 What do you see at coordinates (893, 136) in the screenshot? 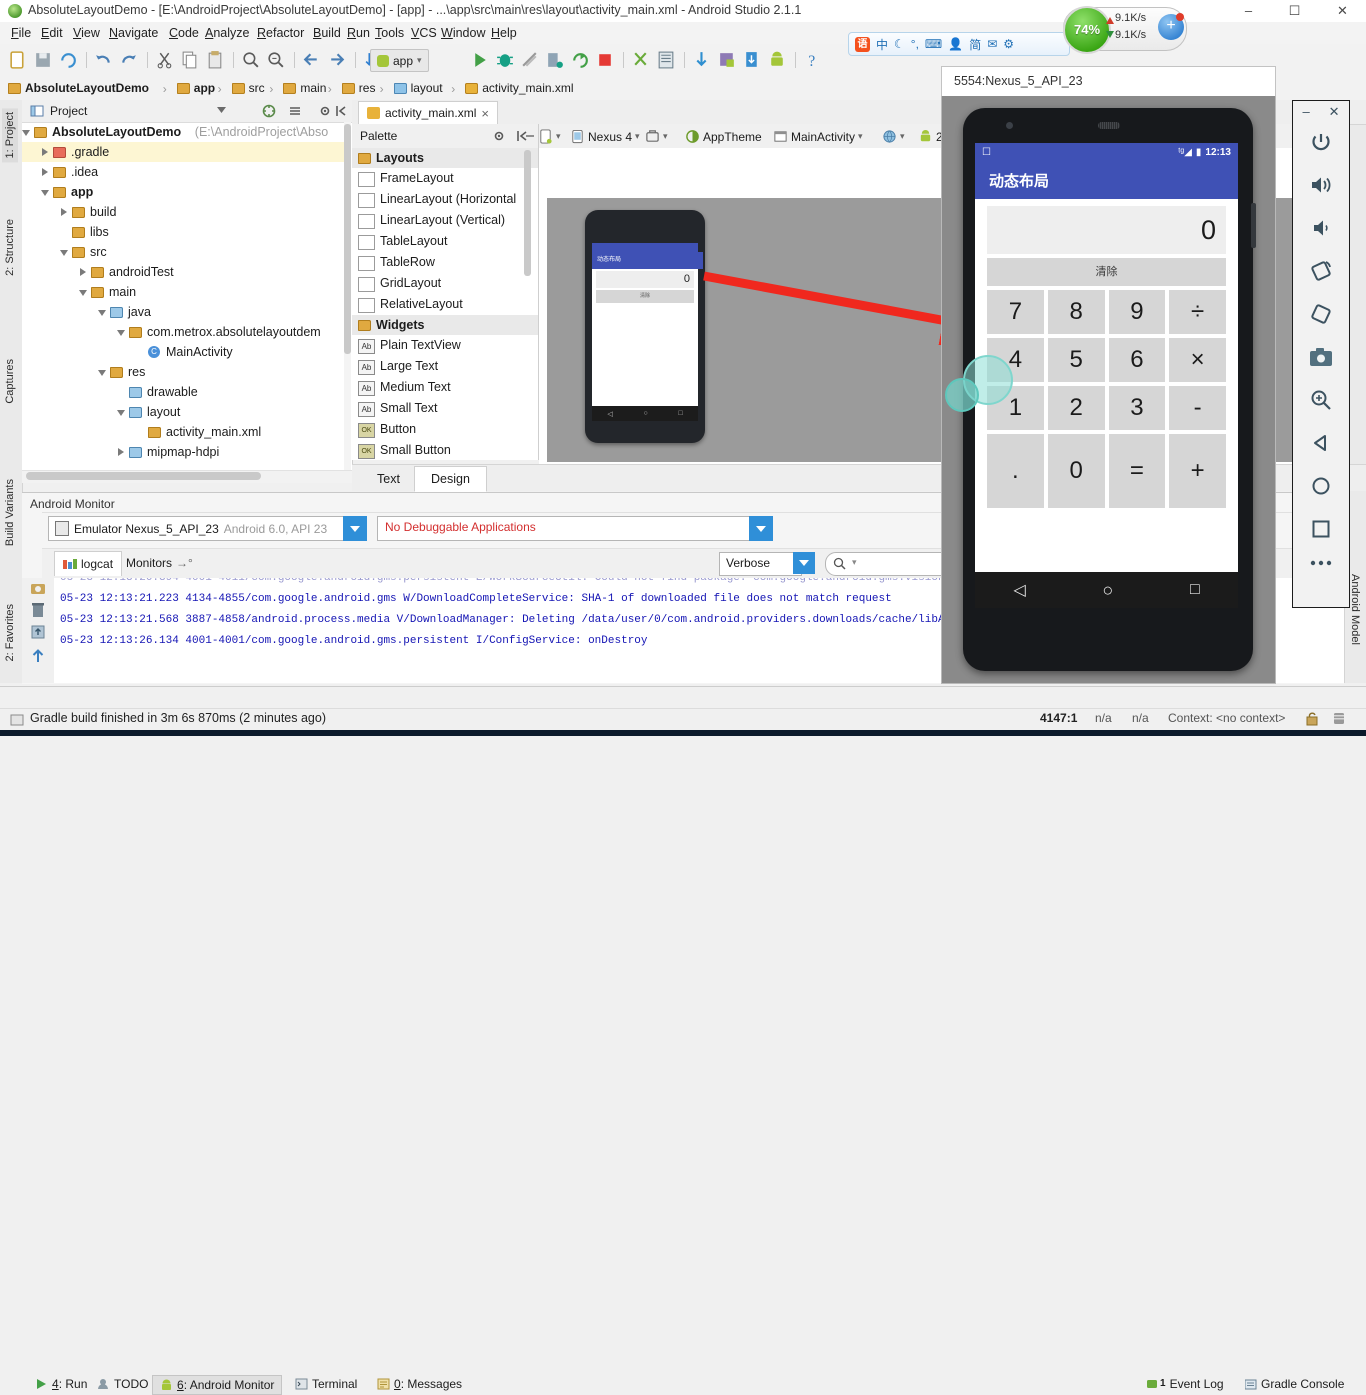
I see `design-locale-selector: ▾` at bounding box center [893, 136].